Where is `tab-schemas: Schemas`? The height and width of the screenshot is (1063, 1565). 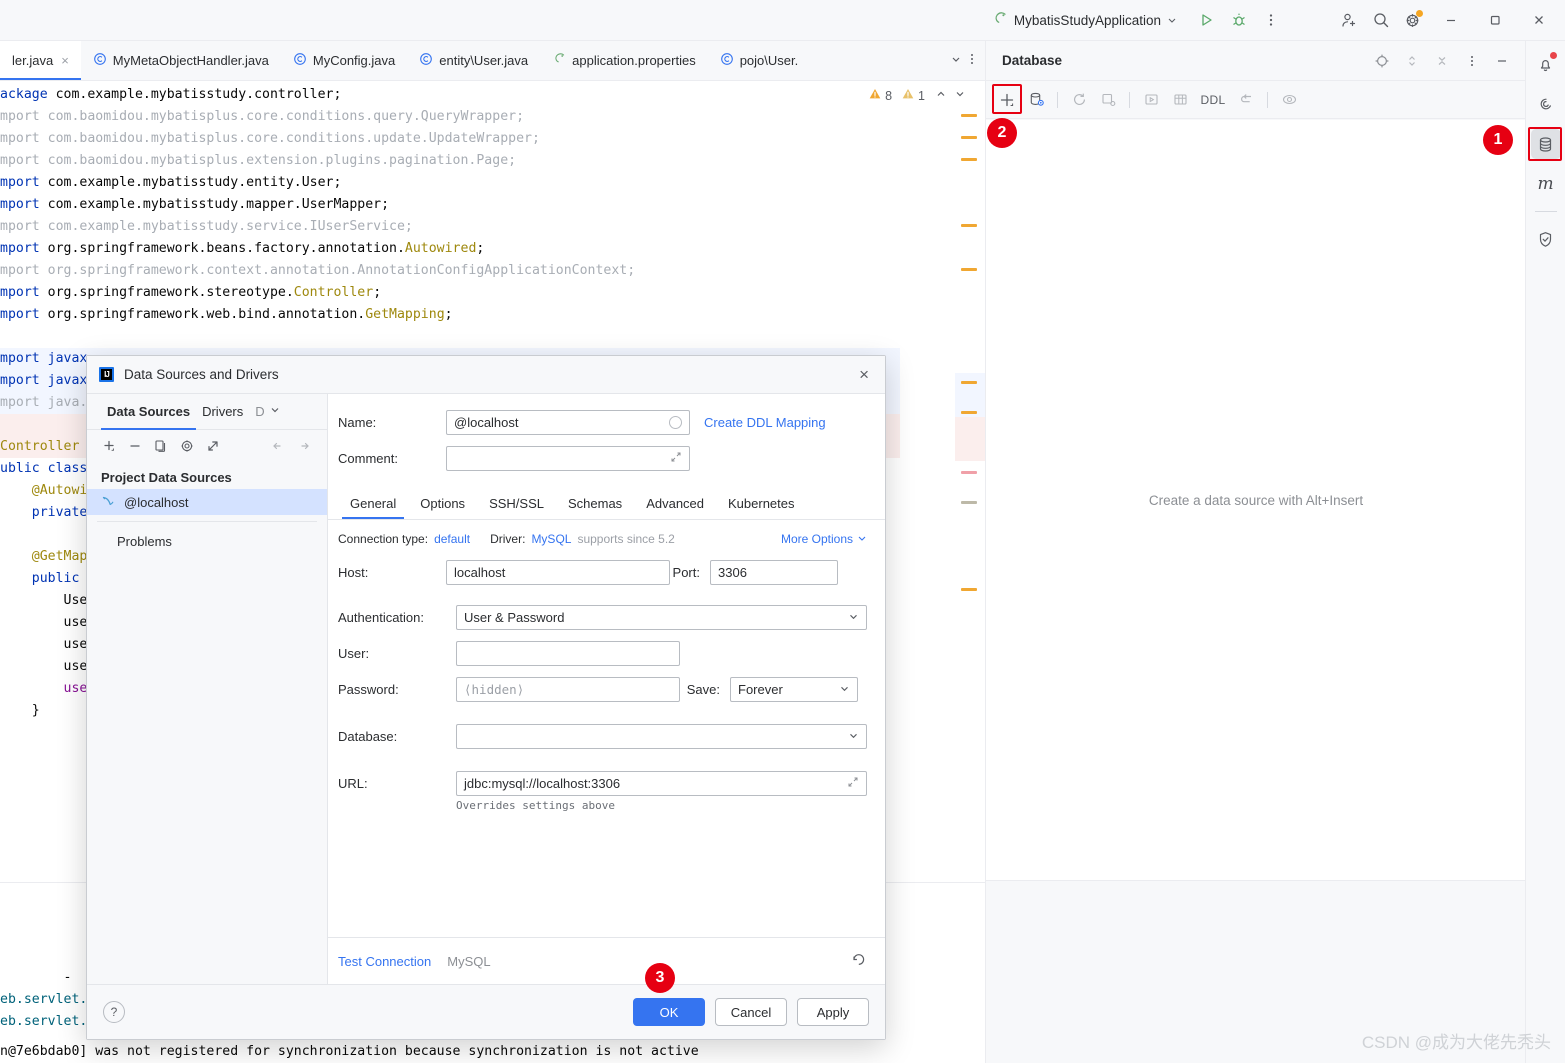
tab-schemas: Schemas is located at coordinates (595, 504).